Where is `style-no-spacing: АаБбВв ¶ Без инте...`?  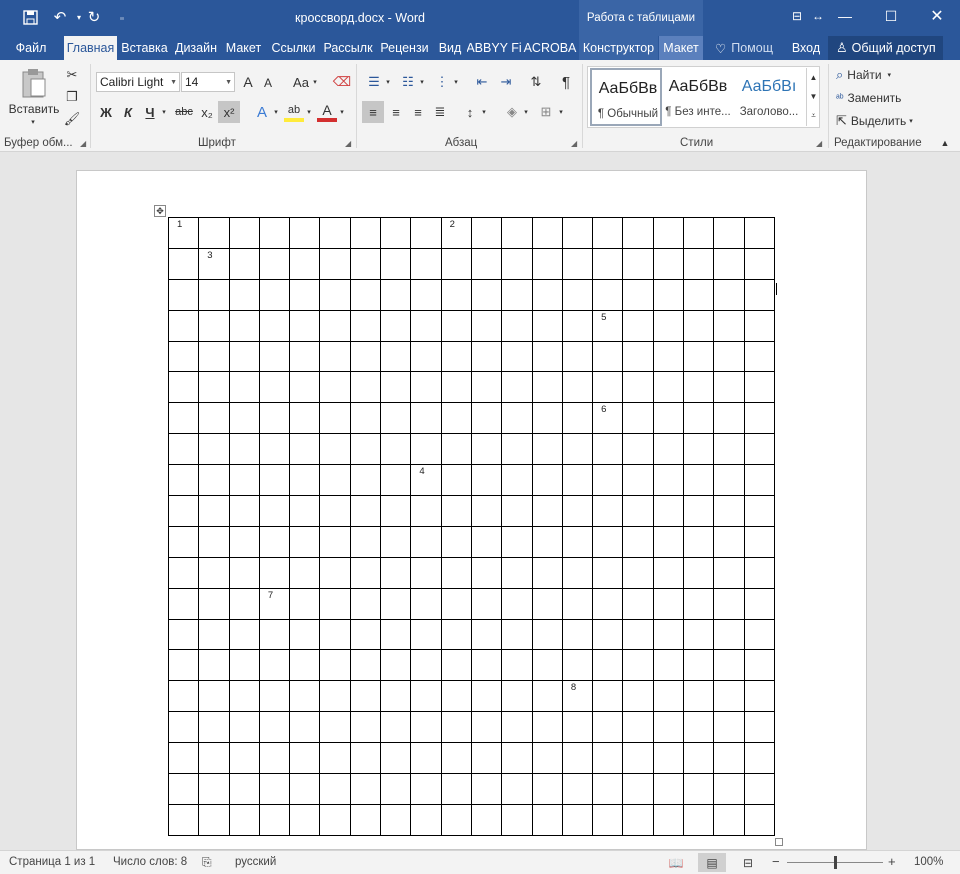 style-no-spacing: АаБбВв ¶ Без инте... is located at coordinates (698, 97).